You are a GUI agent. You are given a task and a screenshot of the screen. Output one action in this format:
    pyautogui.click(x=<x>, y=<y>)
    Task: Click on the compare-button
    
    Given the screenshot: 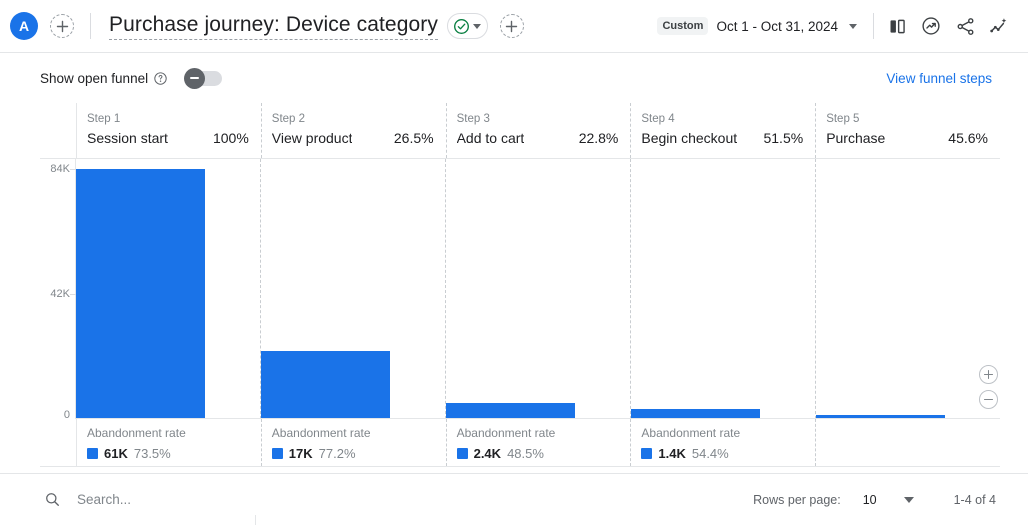 What is the action you would take?
    pyautogui.click(x=897, y=26)
    